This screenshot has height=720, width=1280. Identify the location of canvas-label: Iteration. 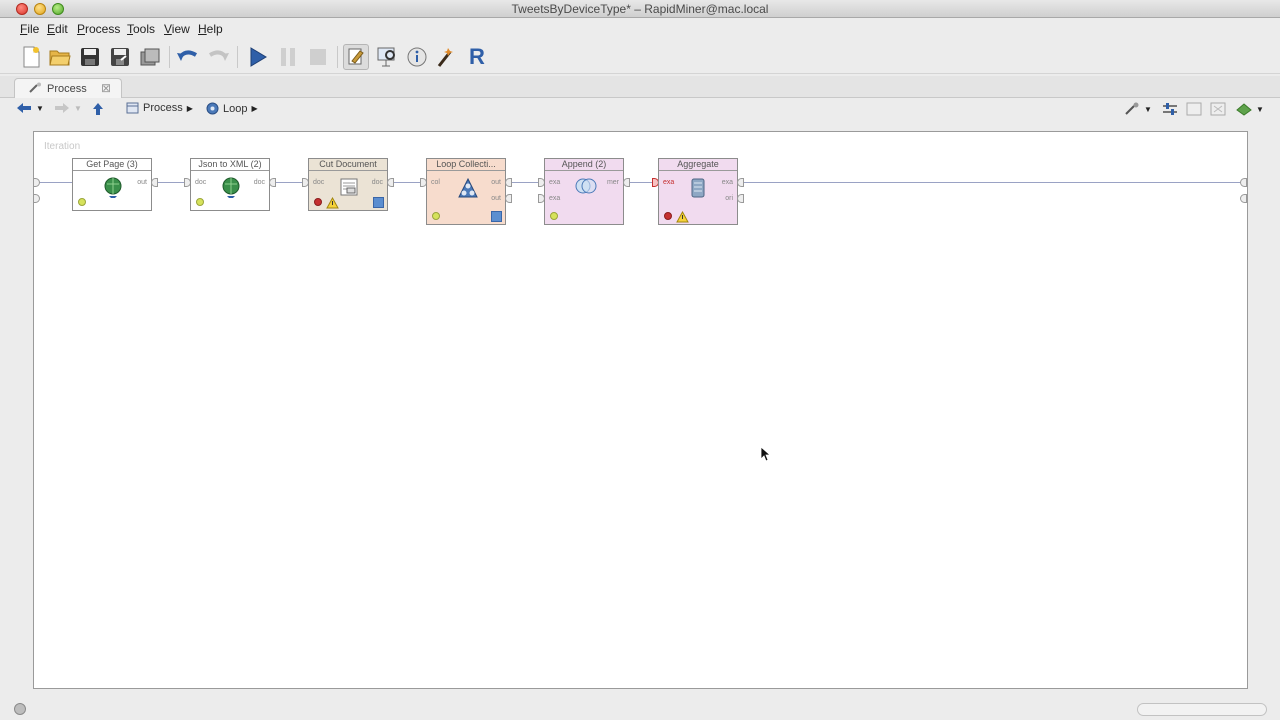
(62, 146).